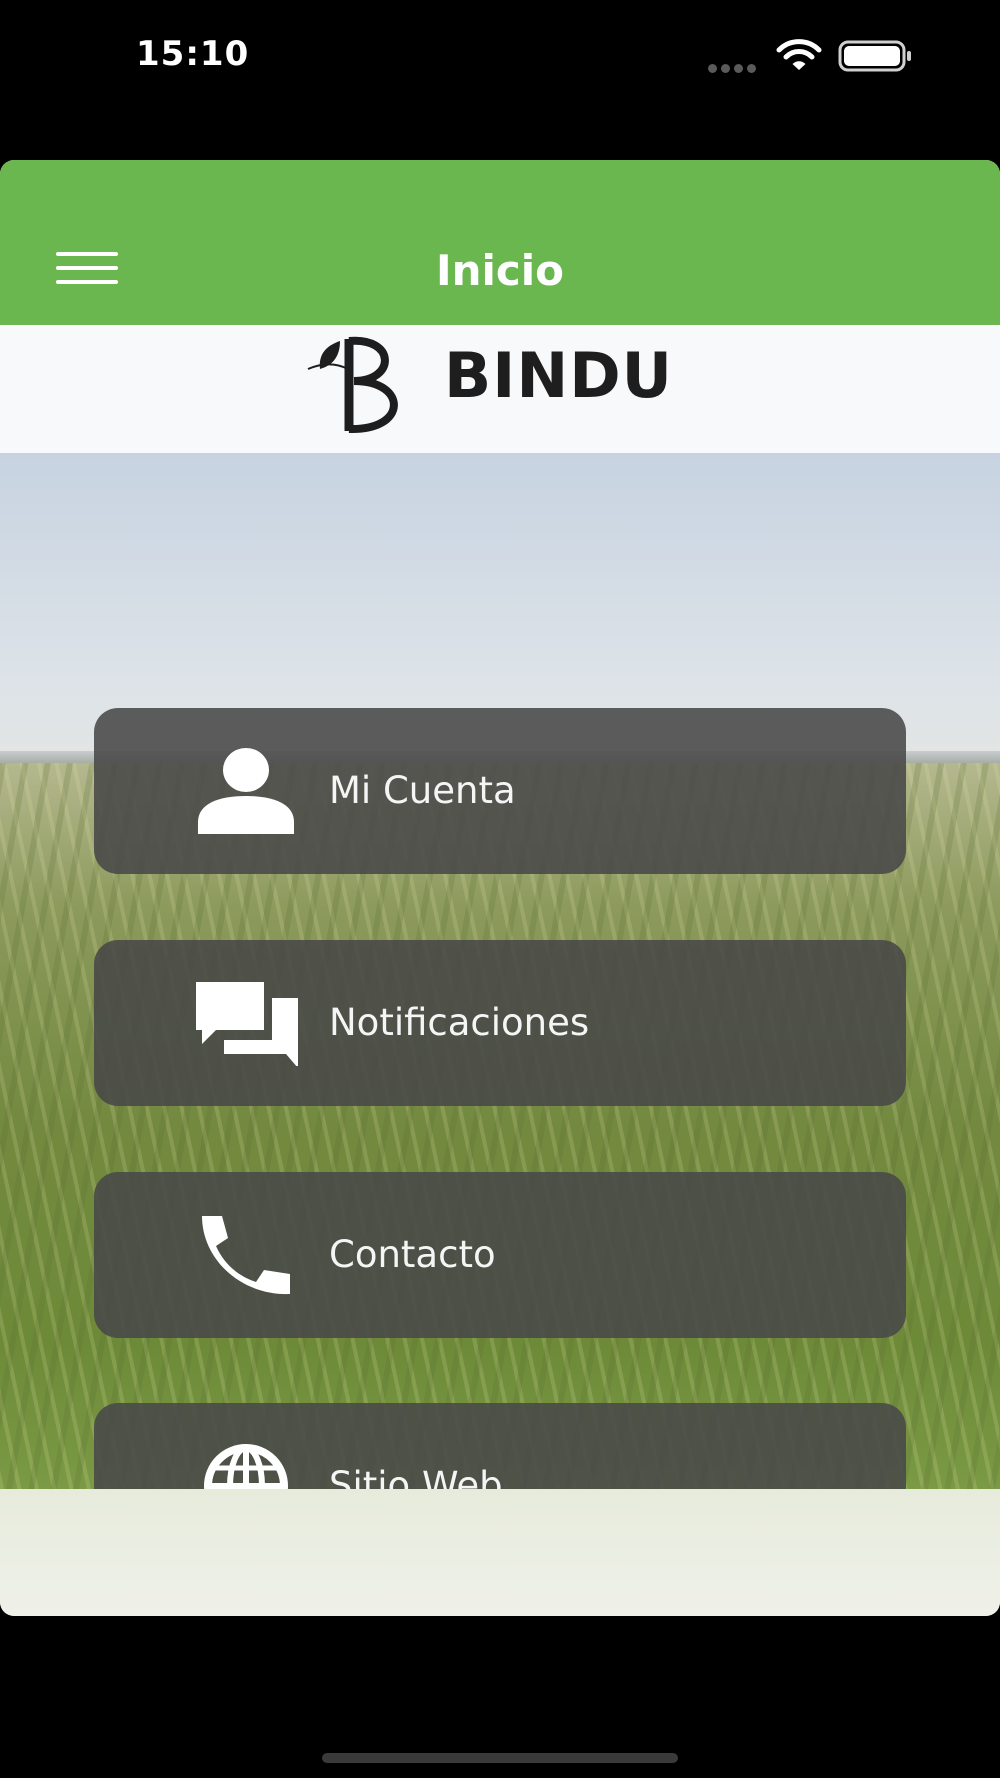  What do you see at coordinates (422, 790) in the screenshot?
I see `mi-cuenta-label: Mi Cuenta` at bounding box center [422, 790].